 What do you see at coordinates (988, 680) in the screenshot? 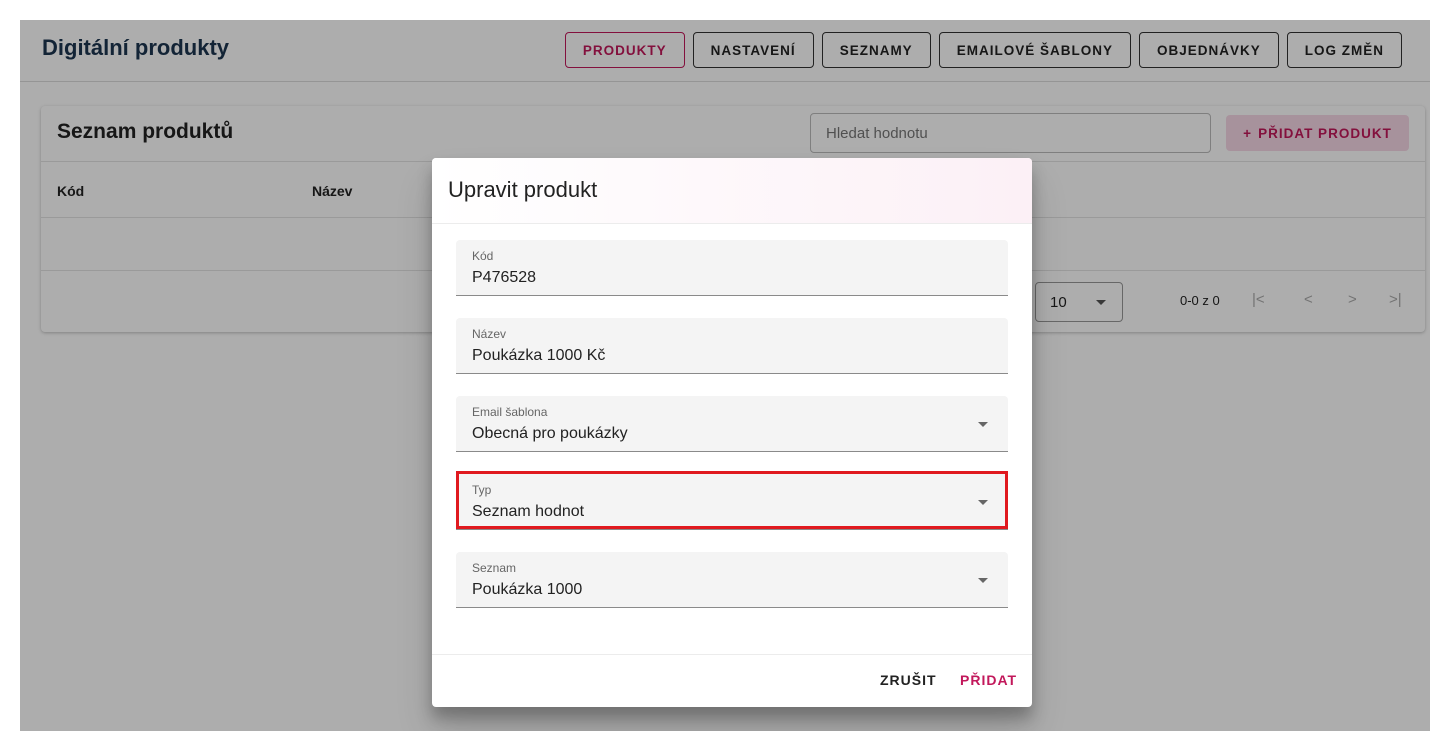
I see `submit-button: PŘIDAT` at bounding box center [988, 680].